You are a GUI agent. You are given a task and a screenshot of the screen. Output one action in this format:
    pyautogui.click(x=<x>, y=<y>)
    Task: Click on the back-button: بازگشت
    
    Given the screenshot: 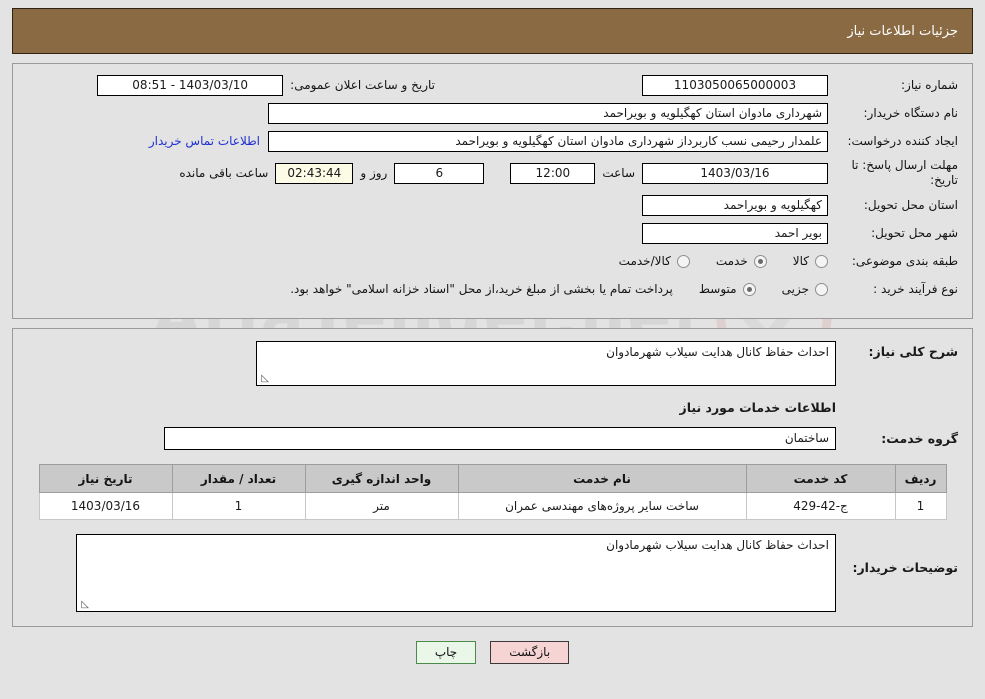 What is the action you would take?
    pyautogui.click(x=530, y=652)
    